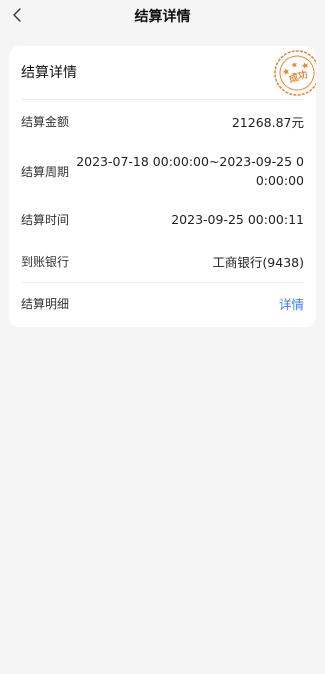 The width and height of the screenshot is (325, 674). I want to click on receiving-bank-row: 到账银行 工商银行(9438), so click(162, 261).